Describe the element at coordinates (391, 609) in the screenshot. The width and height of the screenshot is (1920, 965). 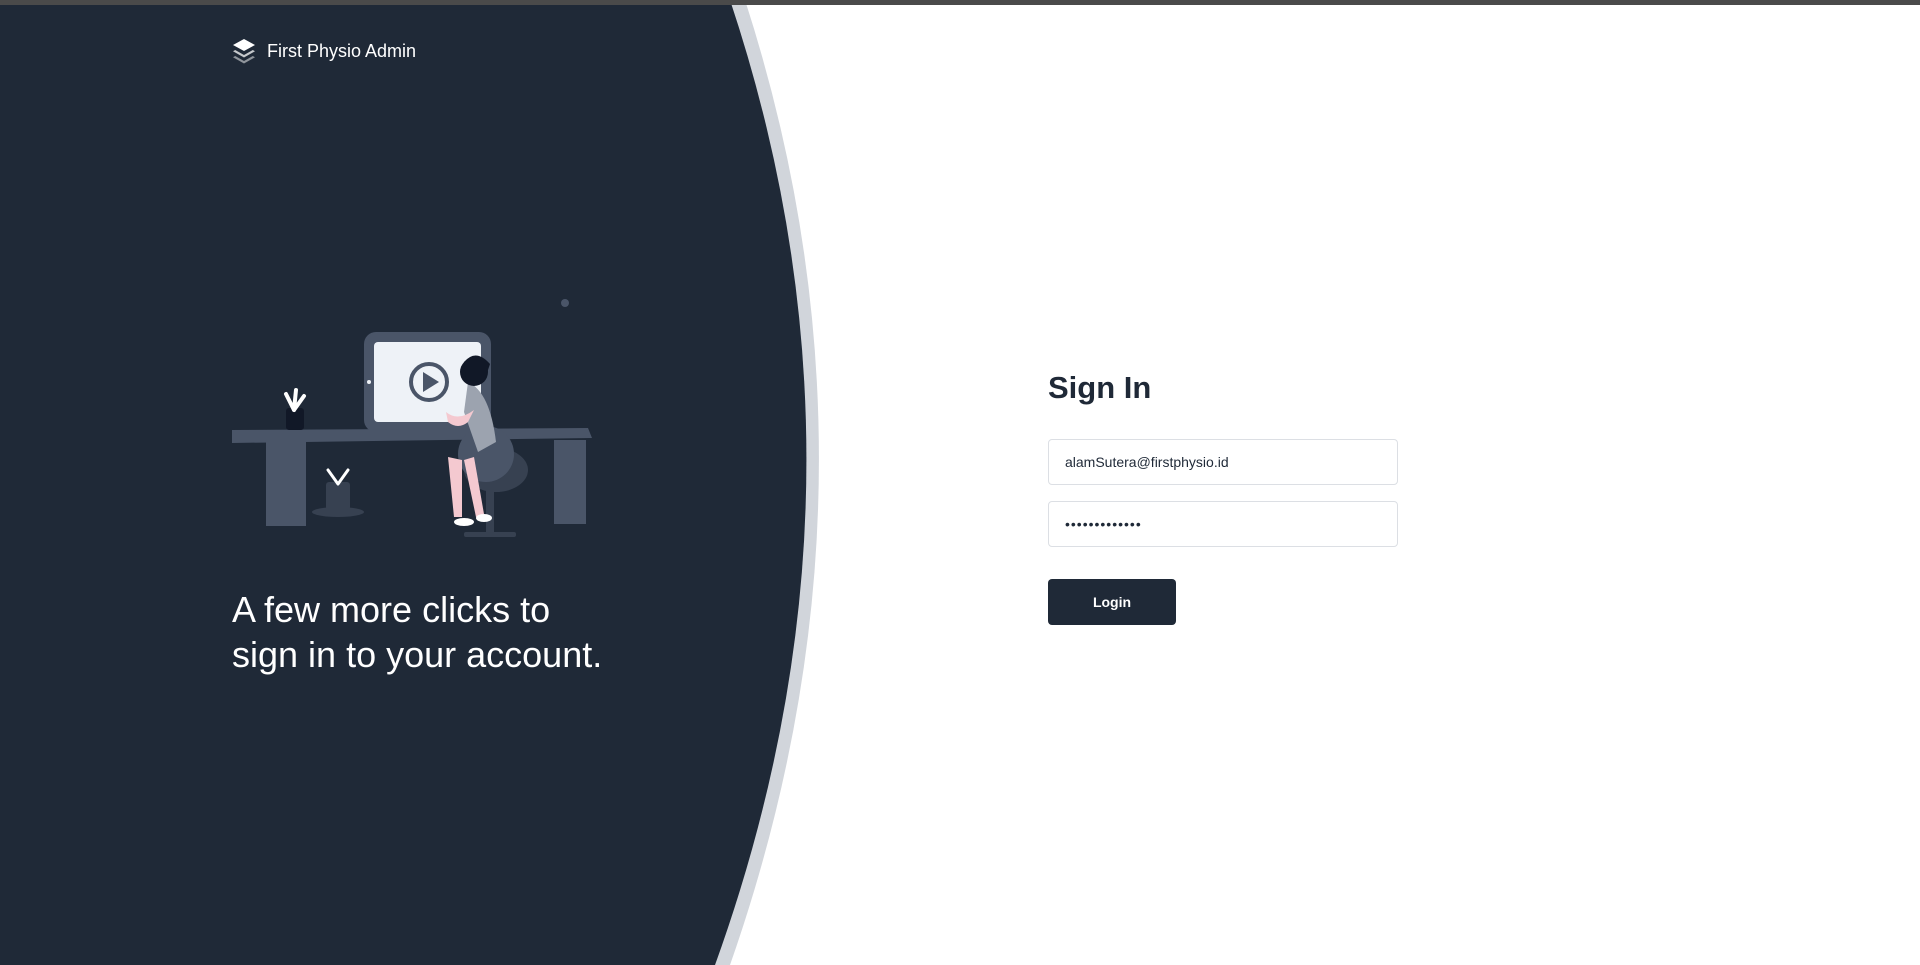
I see `tagline-line-1: A few more clicks to` at that location.